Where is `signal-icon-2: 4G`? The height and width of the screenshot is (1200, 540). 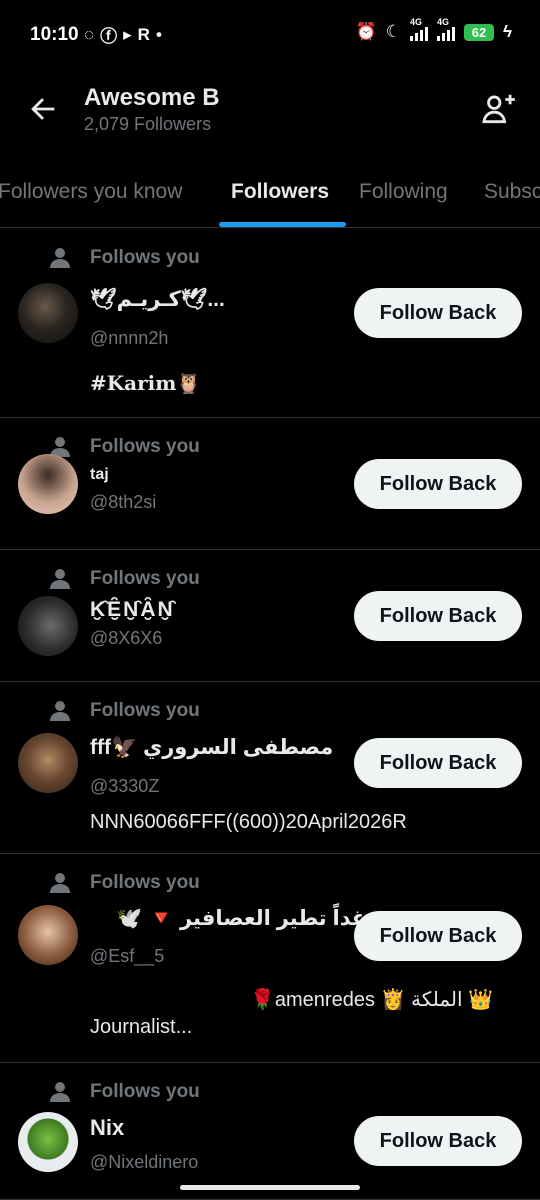
signal-icon-2: 4G is located at coordinates (446, 29).